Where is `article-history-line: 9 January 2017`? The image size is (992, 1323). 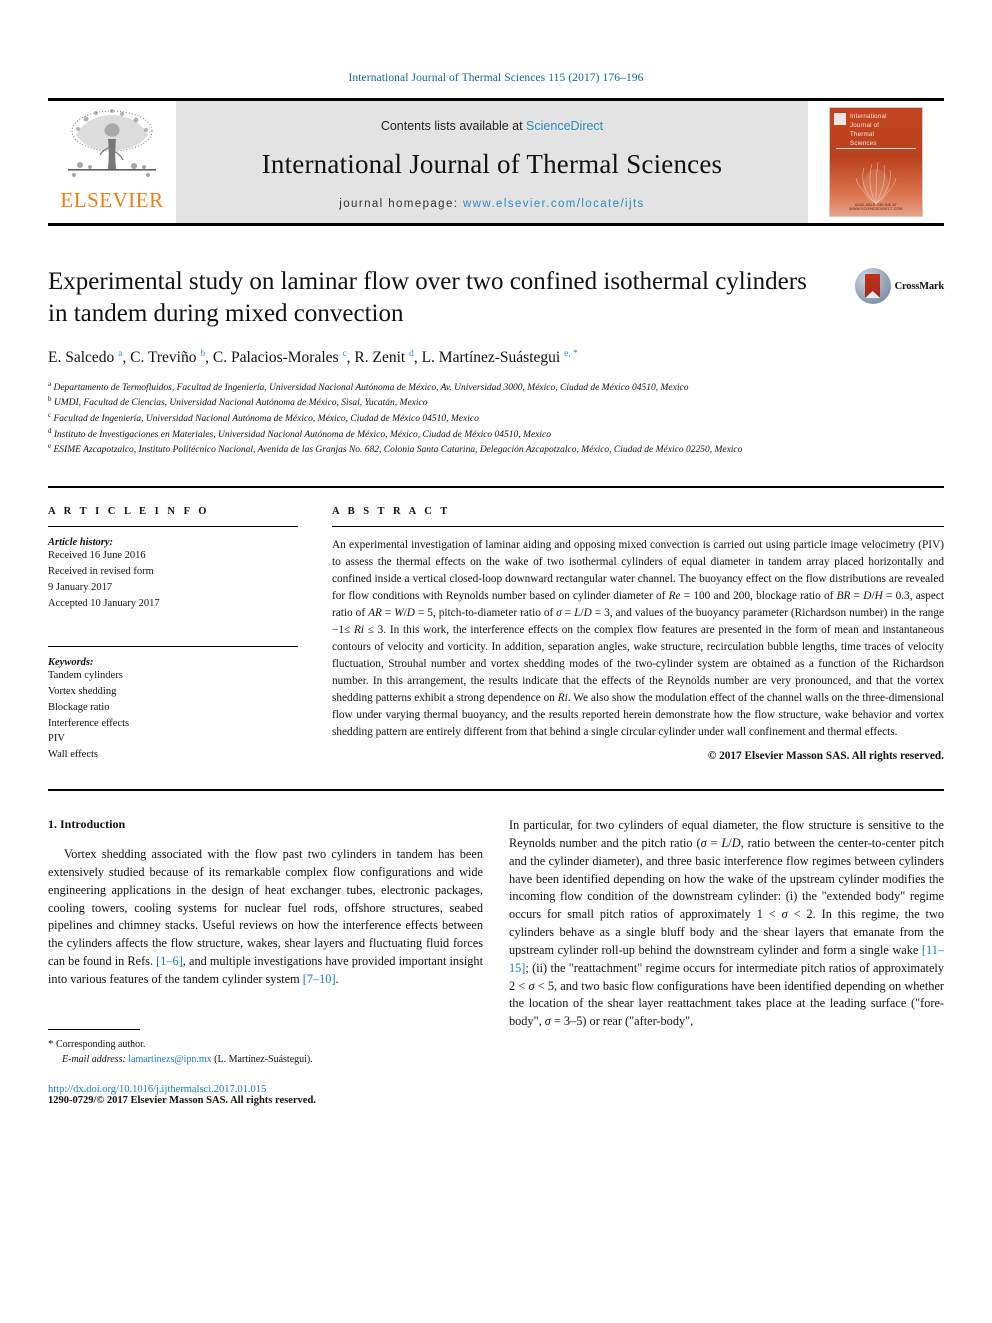 article-history-line: 9 January 2017 is located at coordinates (80, 587).